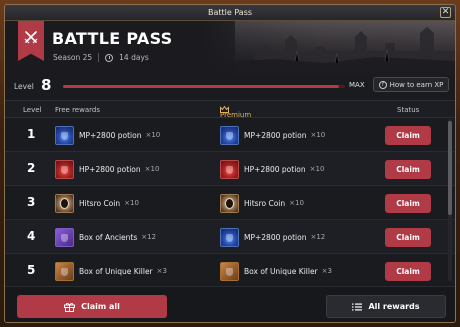  I want to click on level-label: Level, so click(24, 86).